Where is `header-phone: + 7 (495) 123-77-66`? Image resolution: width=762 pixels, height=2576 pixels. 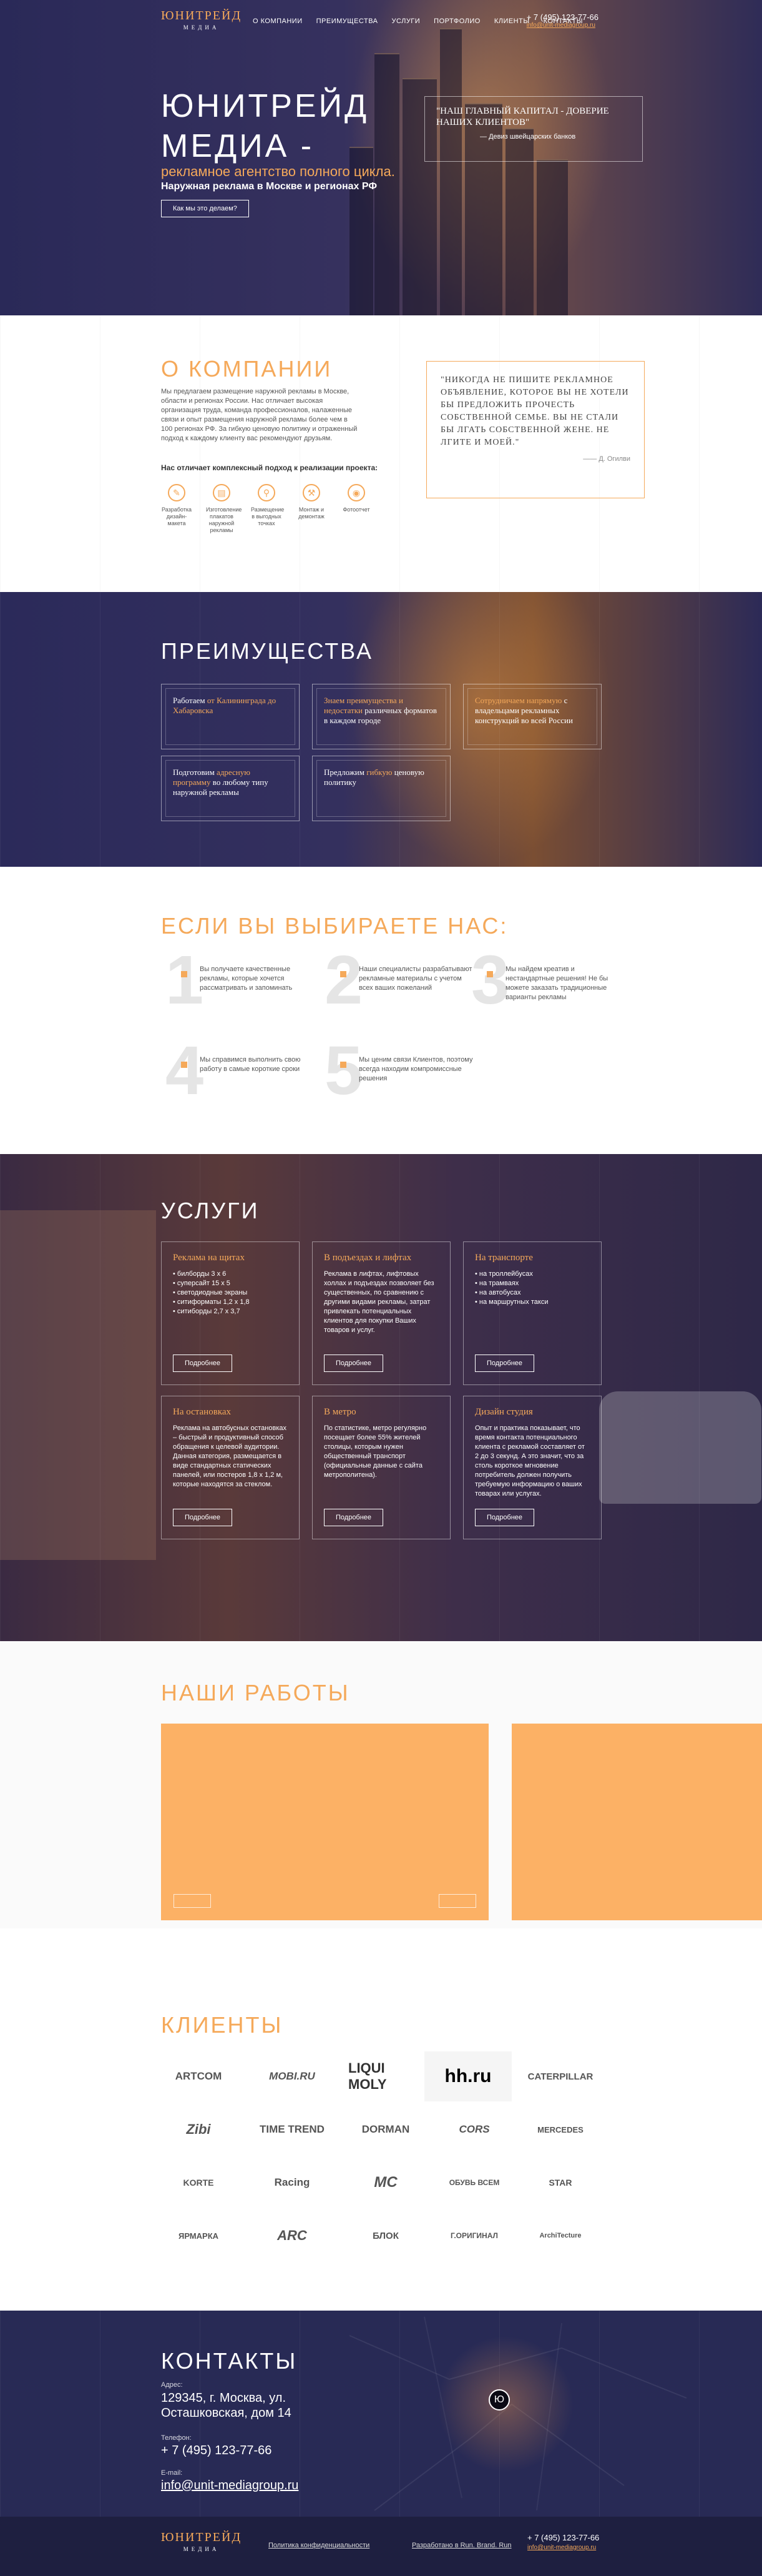 header-phone: + 7 (495) 123-77-66 is located at coordinates (562, 17).